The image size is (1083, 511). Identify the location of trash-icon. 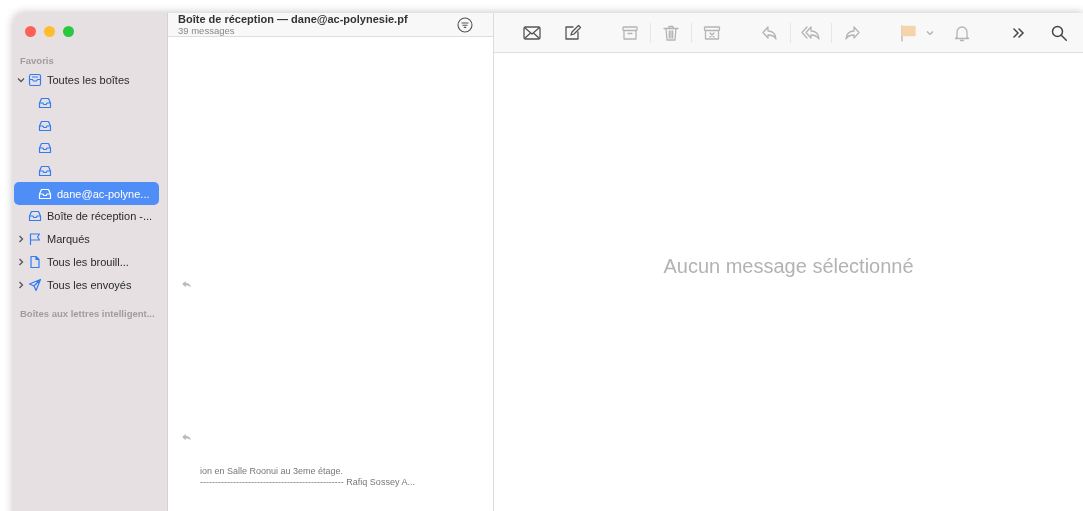
(671, 32).